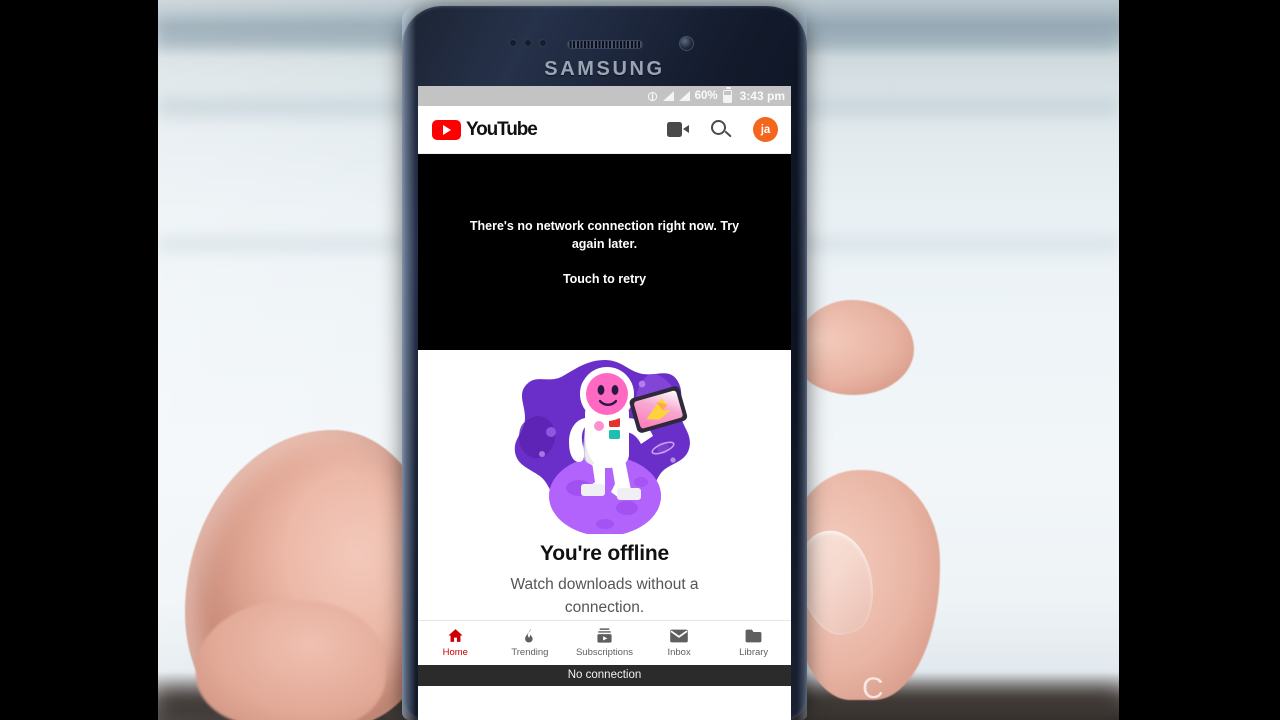 The image size is (1280, 720). I want to click on home-icon, so click(455, 635).